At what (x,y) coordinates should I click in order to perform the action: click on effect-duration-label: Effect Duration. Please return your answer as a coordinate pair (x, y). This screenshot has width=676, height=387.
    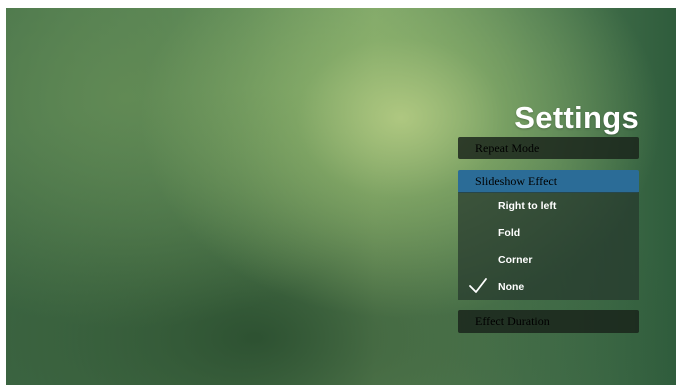
    Looking at the image, I should click on (512, 321).